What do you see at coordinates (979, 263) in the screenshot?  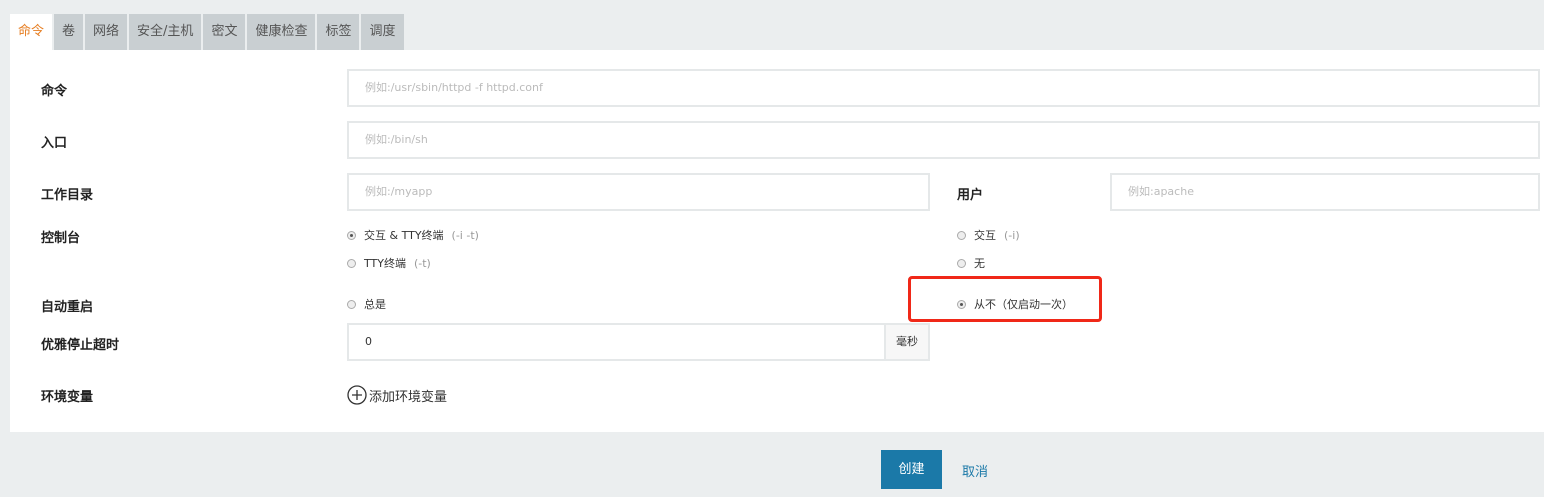 I see `option-label: 无` at bounding box center [979, 263].